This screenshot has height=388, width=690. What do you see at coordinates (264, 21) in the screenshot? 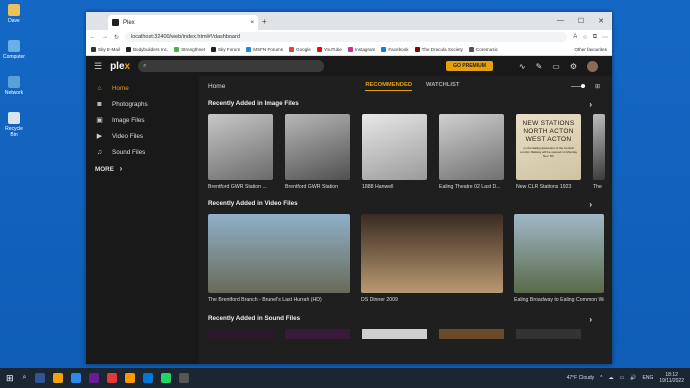
I see `new-tab-button: +` at bounding box center [264, 21].